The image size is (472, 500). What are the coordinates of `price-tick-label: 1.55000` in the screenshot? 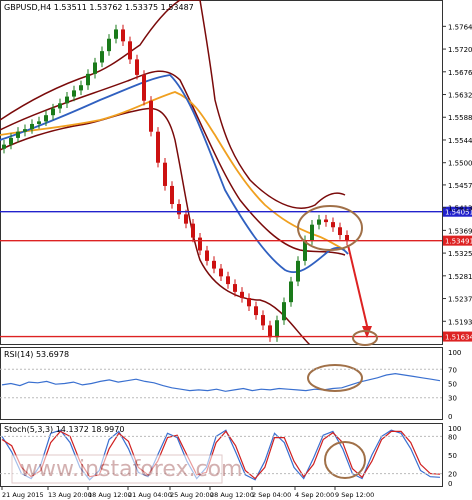 It's located at (460, 164).